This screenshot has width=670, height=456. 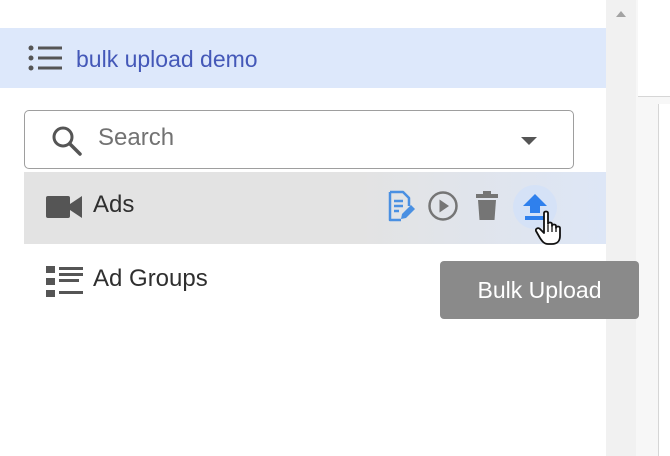 What do you see at coordinates (664, 280) in the screenshot?
I see `panel-content` at bounding box center [664, 280].